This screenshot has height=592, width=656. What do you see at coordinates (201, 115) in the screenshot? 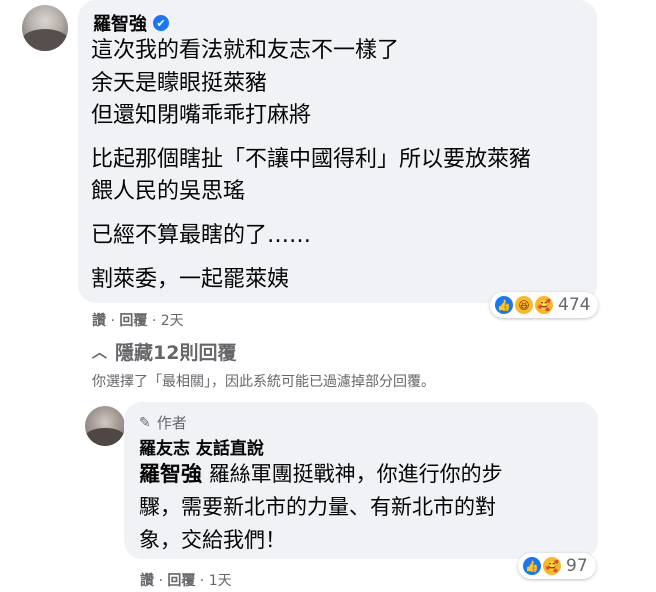
I see `comment-text-line: 但還知閉嘴乖乖打麻將` at bounding box center [201, 115].